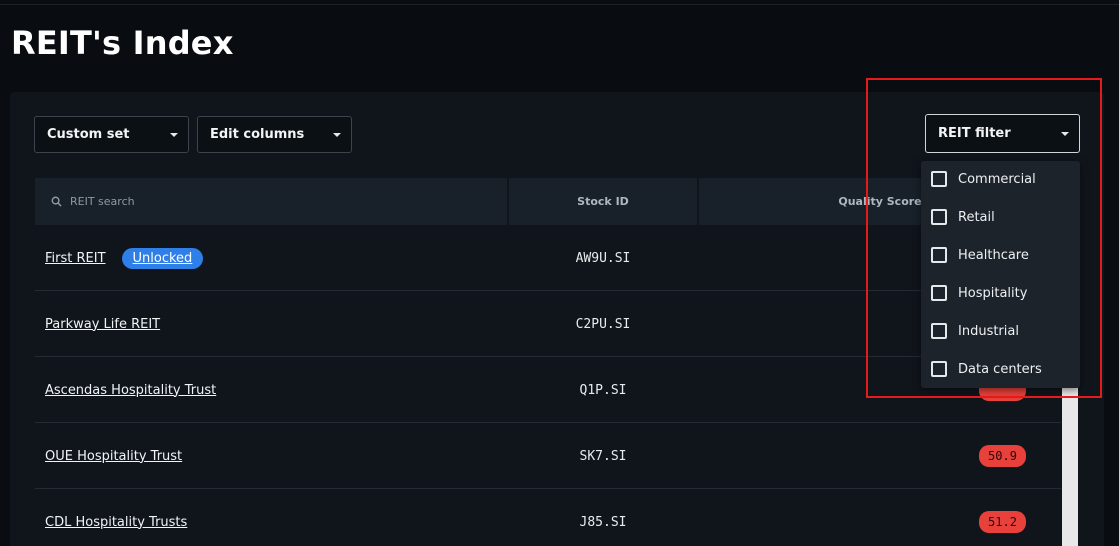 This screenshot has height=546, width=1119. I want to click on stock-id: AW9U.SI, so click(603, 258).